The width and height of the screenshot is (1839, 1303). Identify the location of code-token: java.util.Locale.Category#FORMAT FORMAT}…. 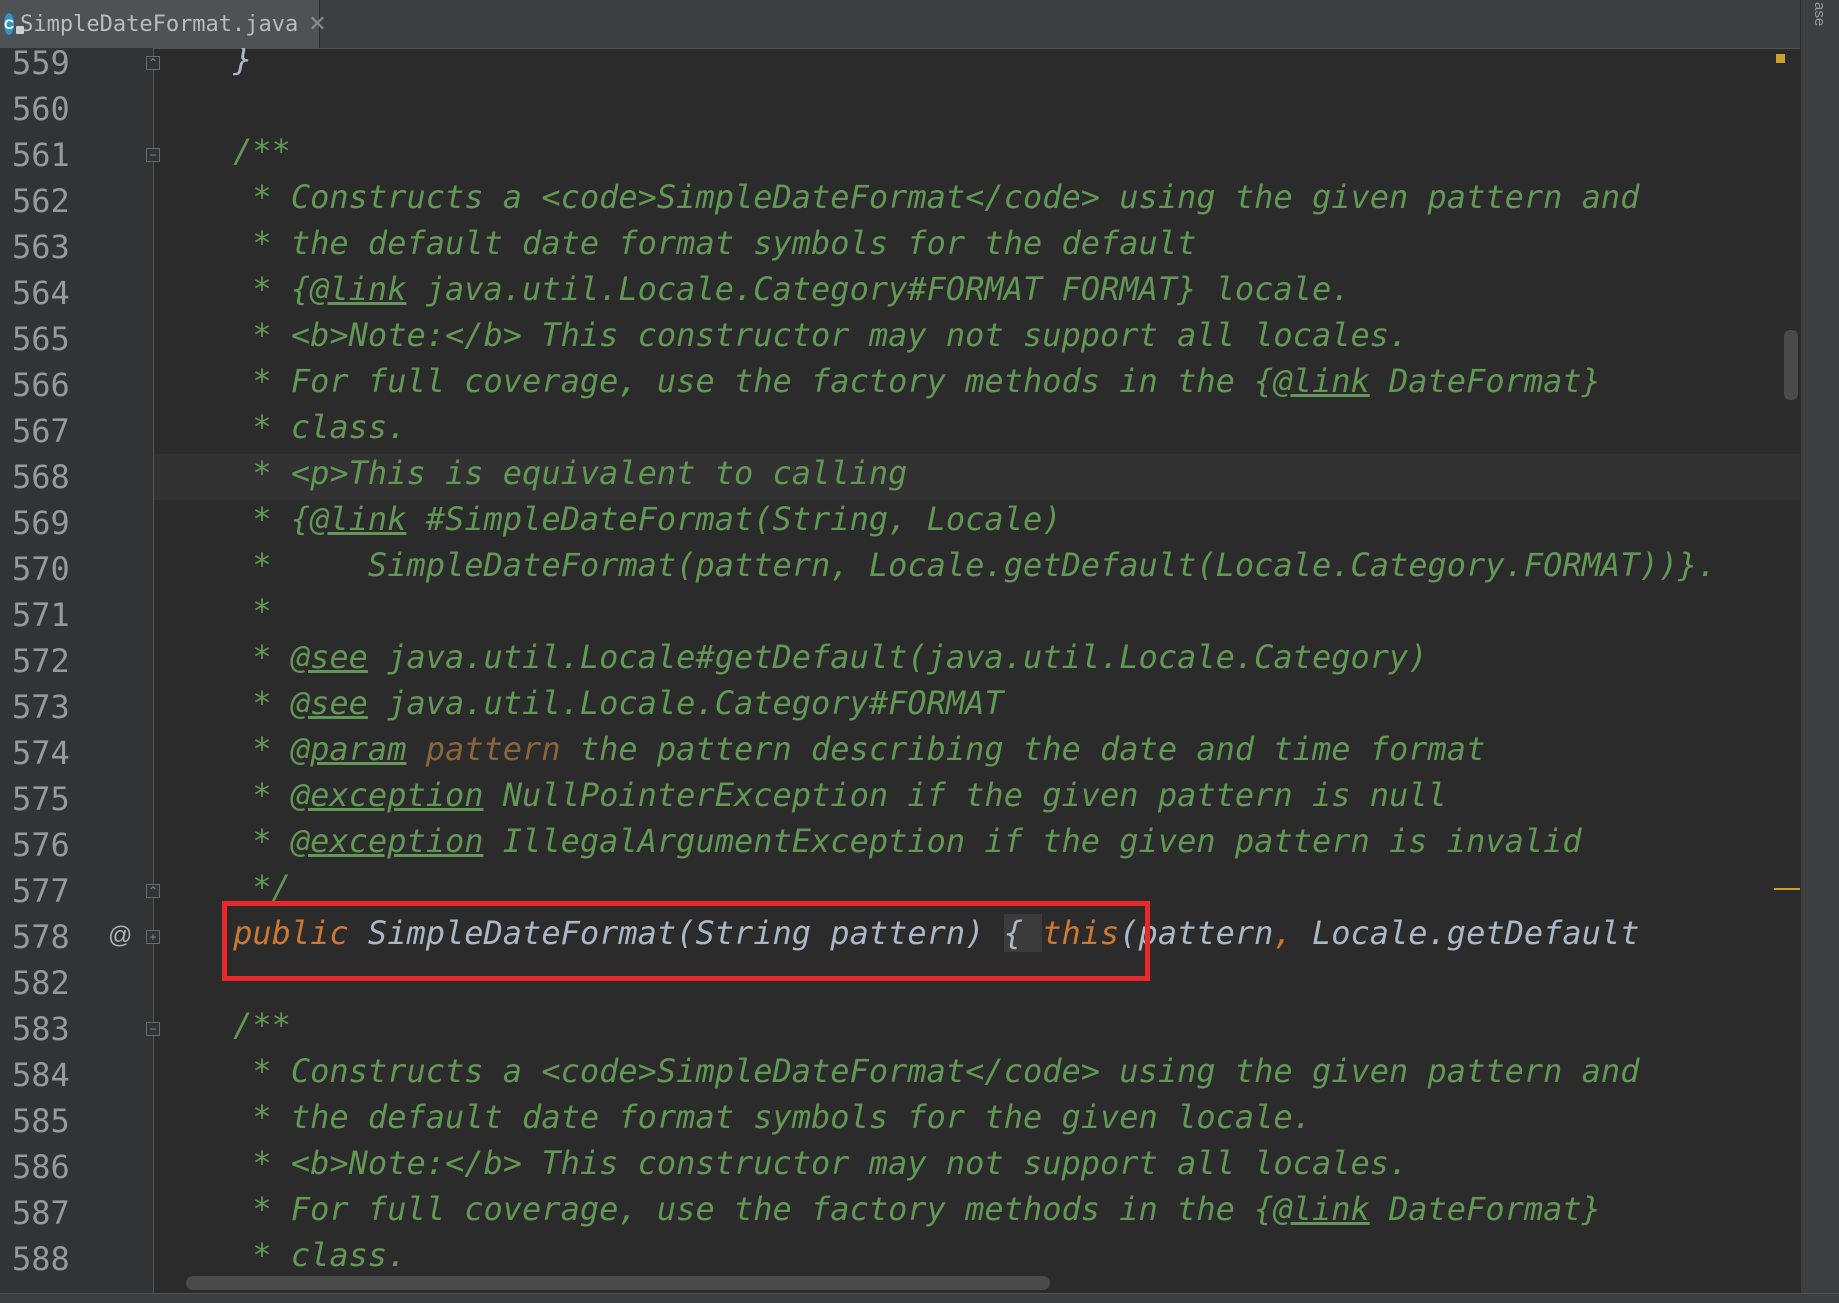
(878, 289).